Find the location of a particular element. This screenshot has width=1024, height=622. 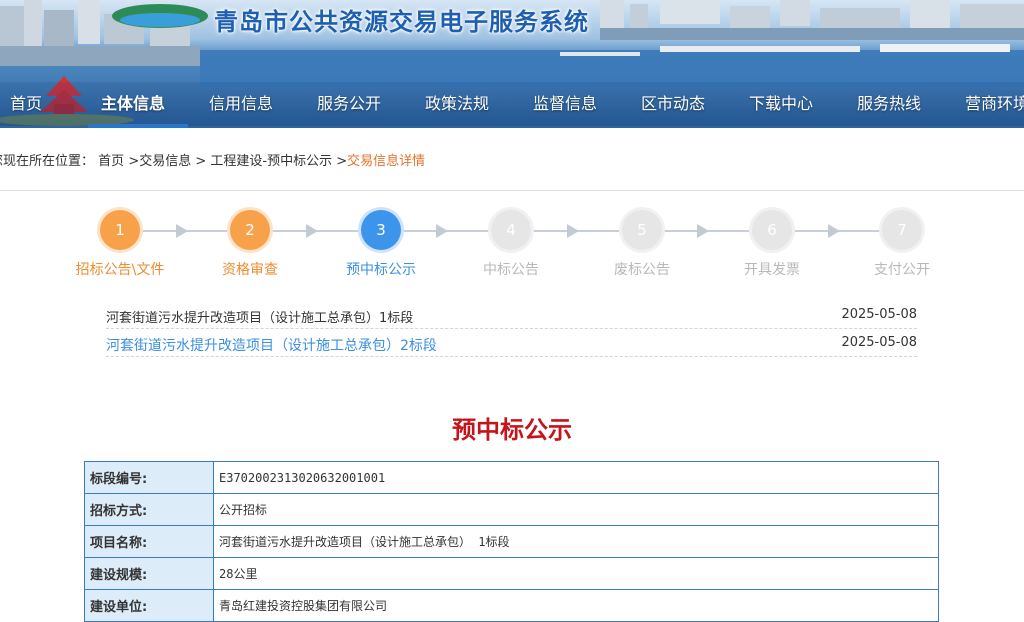

breadcrumb: 您现在所在位置： 首页 >交易信息 > 工程建设-预中标公示 >交易信息详情 is located at coordinates (212, 159).